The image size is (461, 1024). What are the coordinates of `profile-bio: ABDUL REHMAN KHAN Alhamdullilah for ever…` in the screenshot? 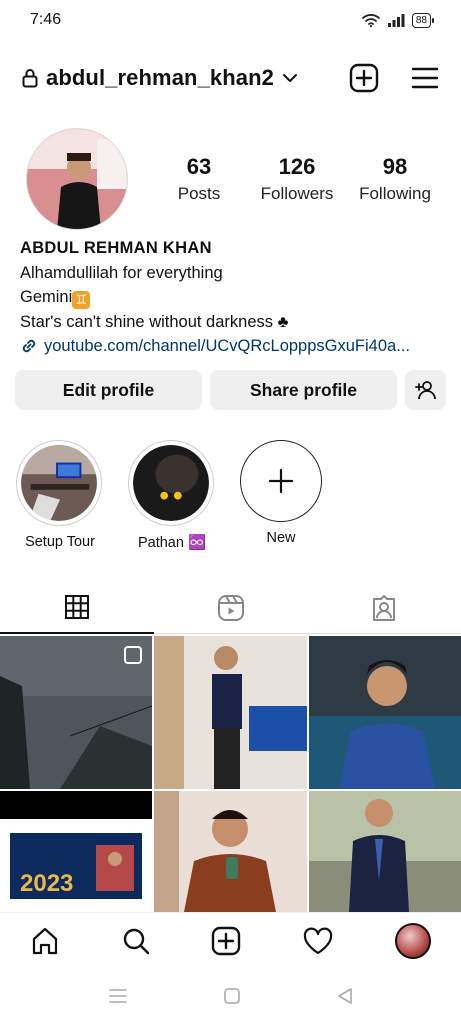 It's located at (232, 297).